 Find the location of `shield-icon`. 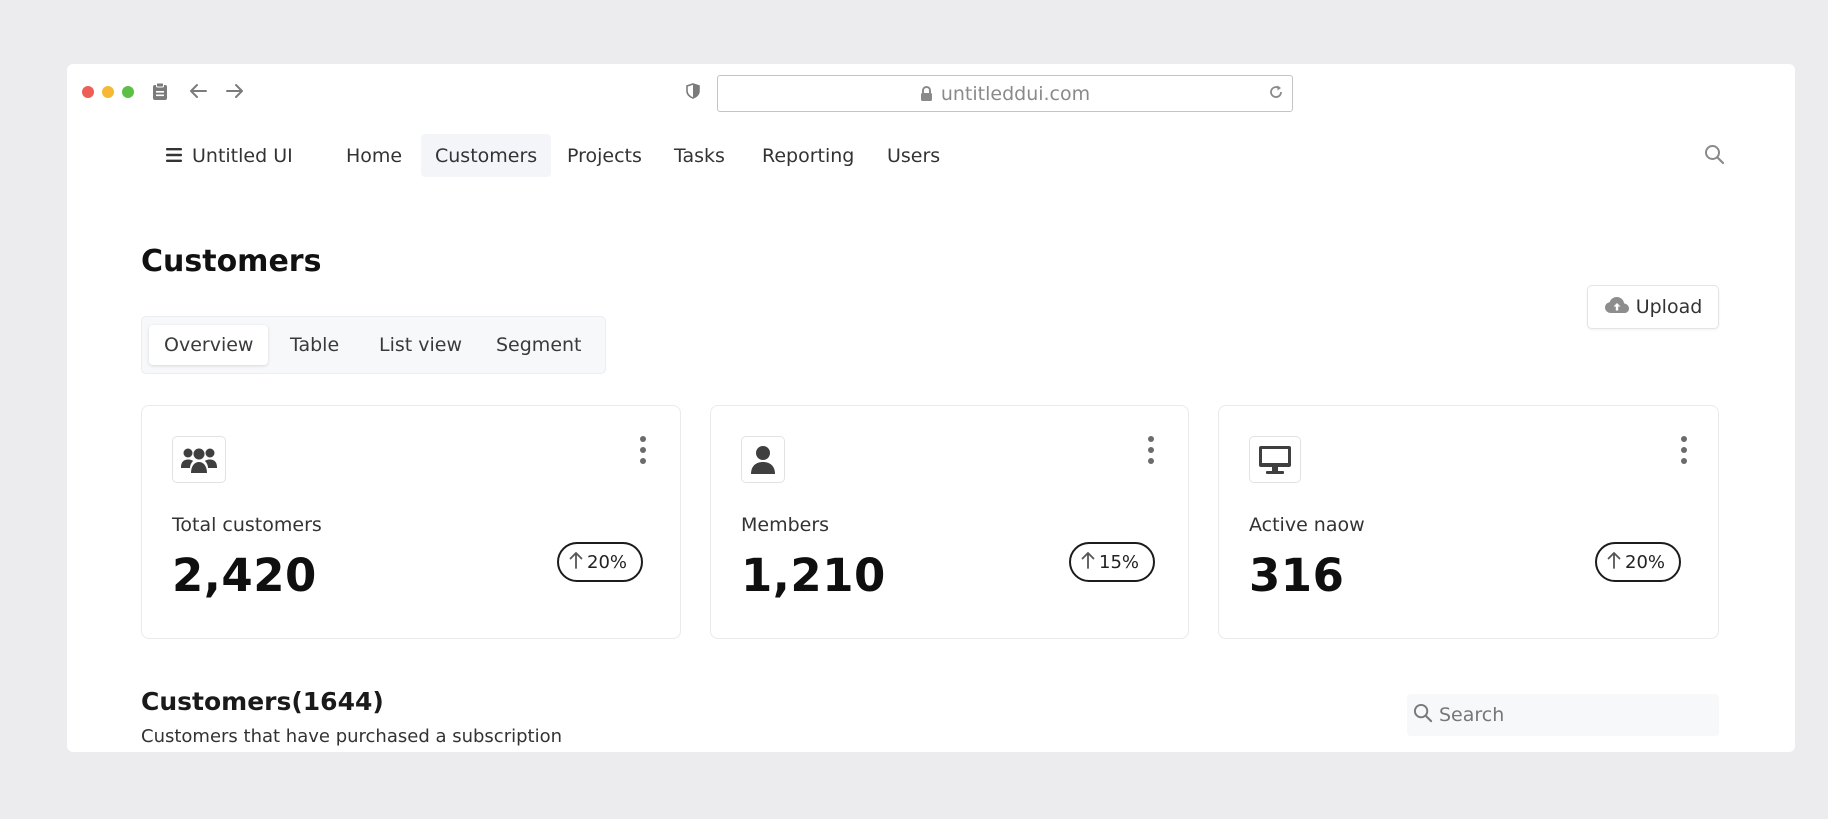

shield-icon is located at coordinates (693, 91).